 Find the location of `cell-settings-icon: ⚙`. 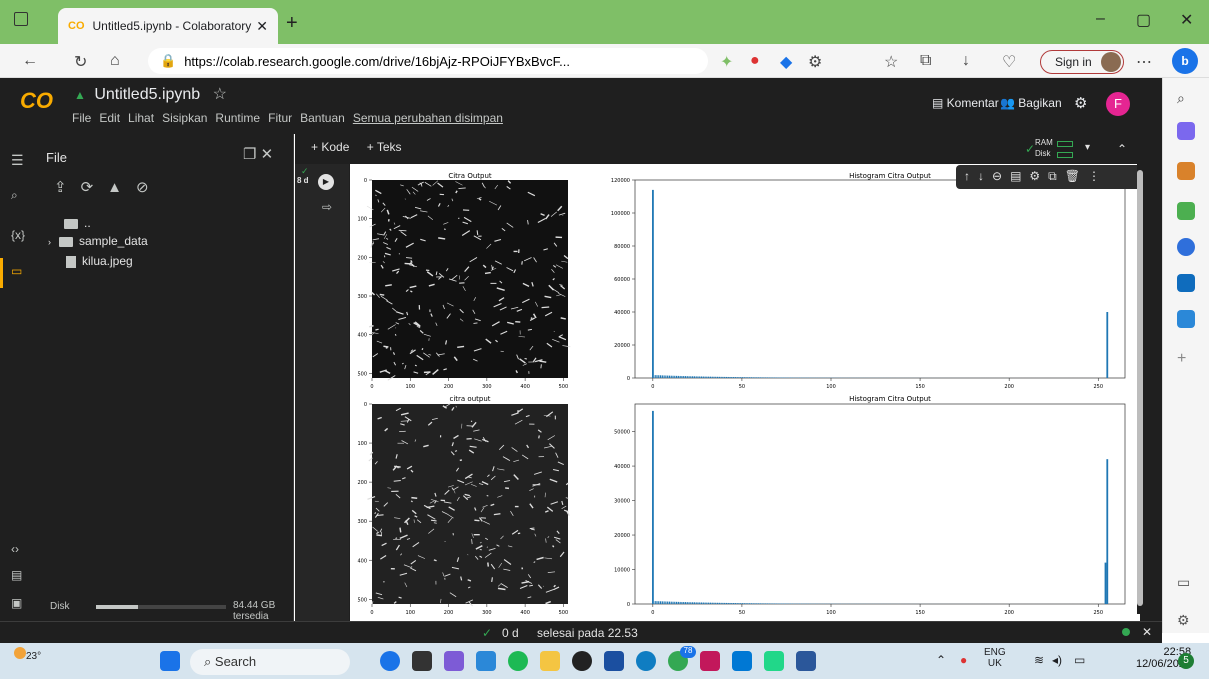

cell-settings-icon: ⚙ is located at coordinates (1038, 176).